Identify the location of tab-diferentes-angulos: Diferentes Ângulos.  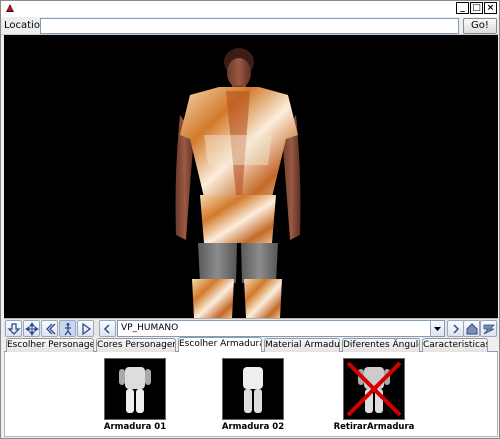
(381, 345).